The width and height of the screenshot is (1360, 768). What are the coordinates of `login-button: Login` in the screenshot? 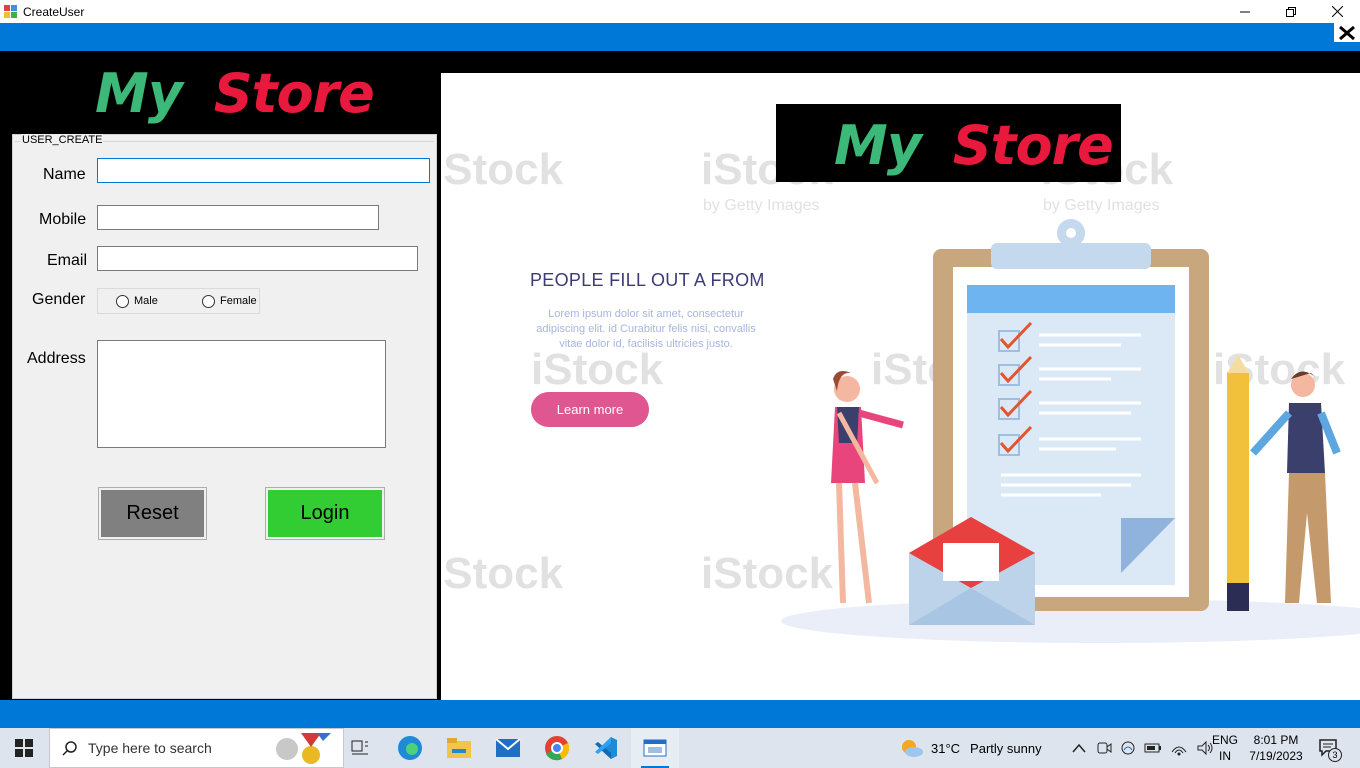 It's located at (325, 513).